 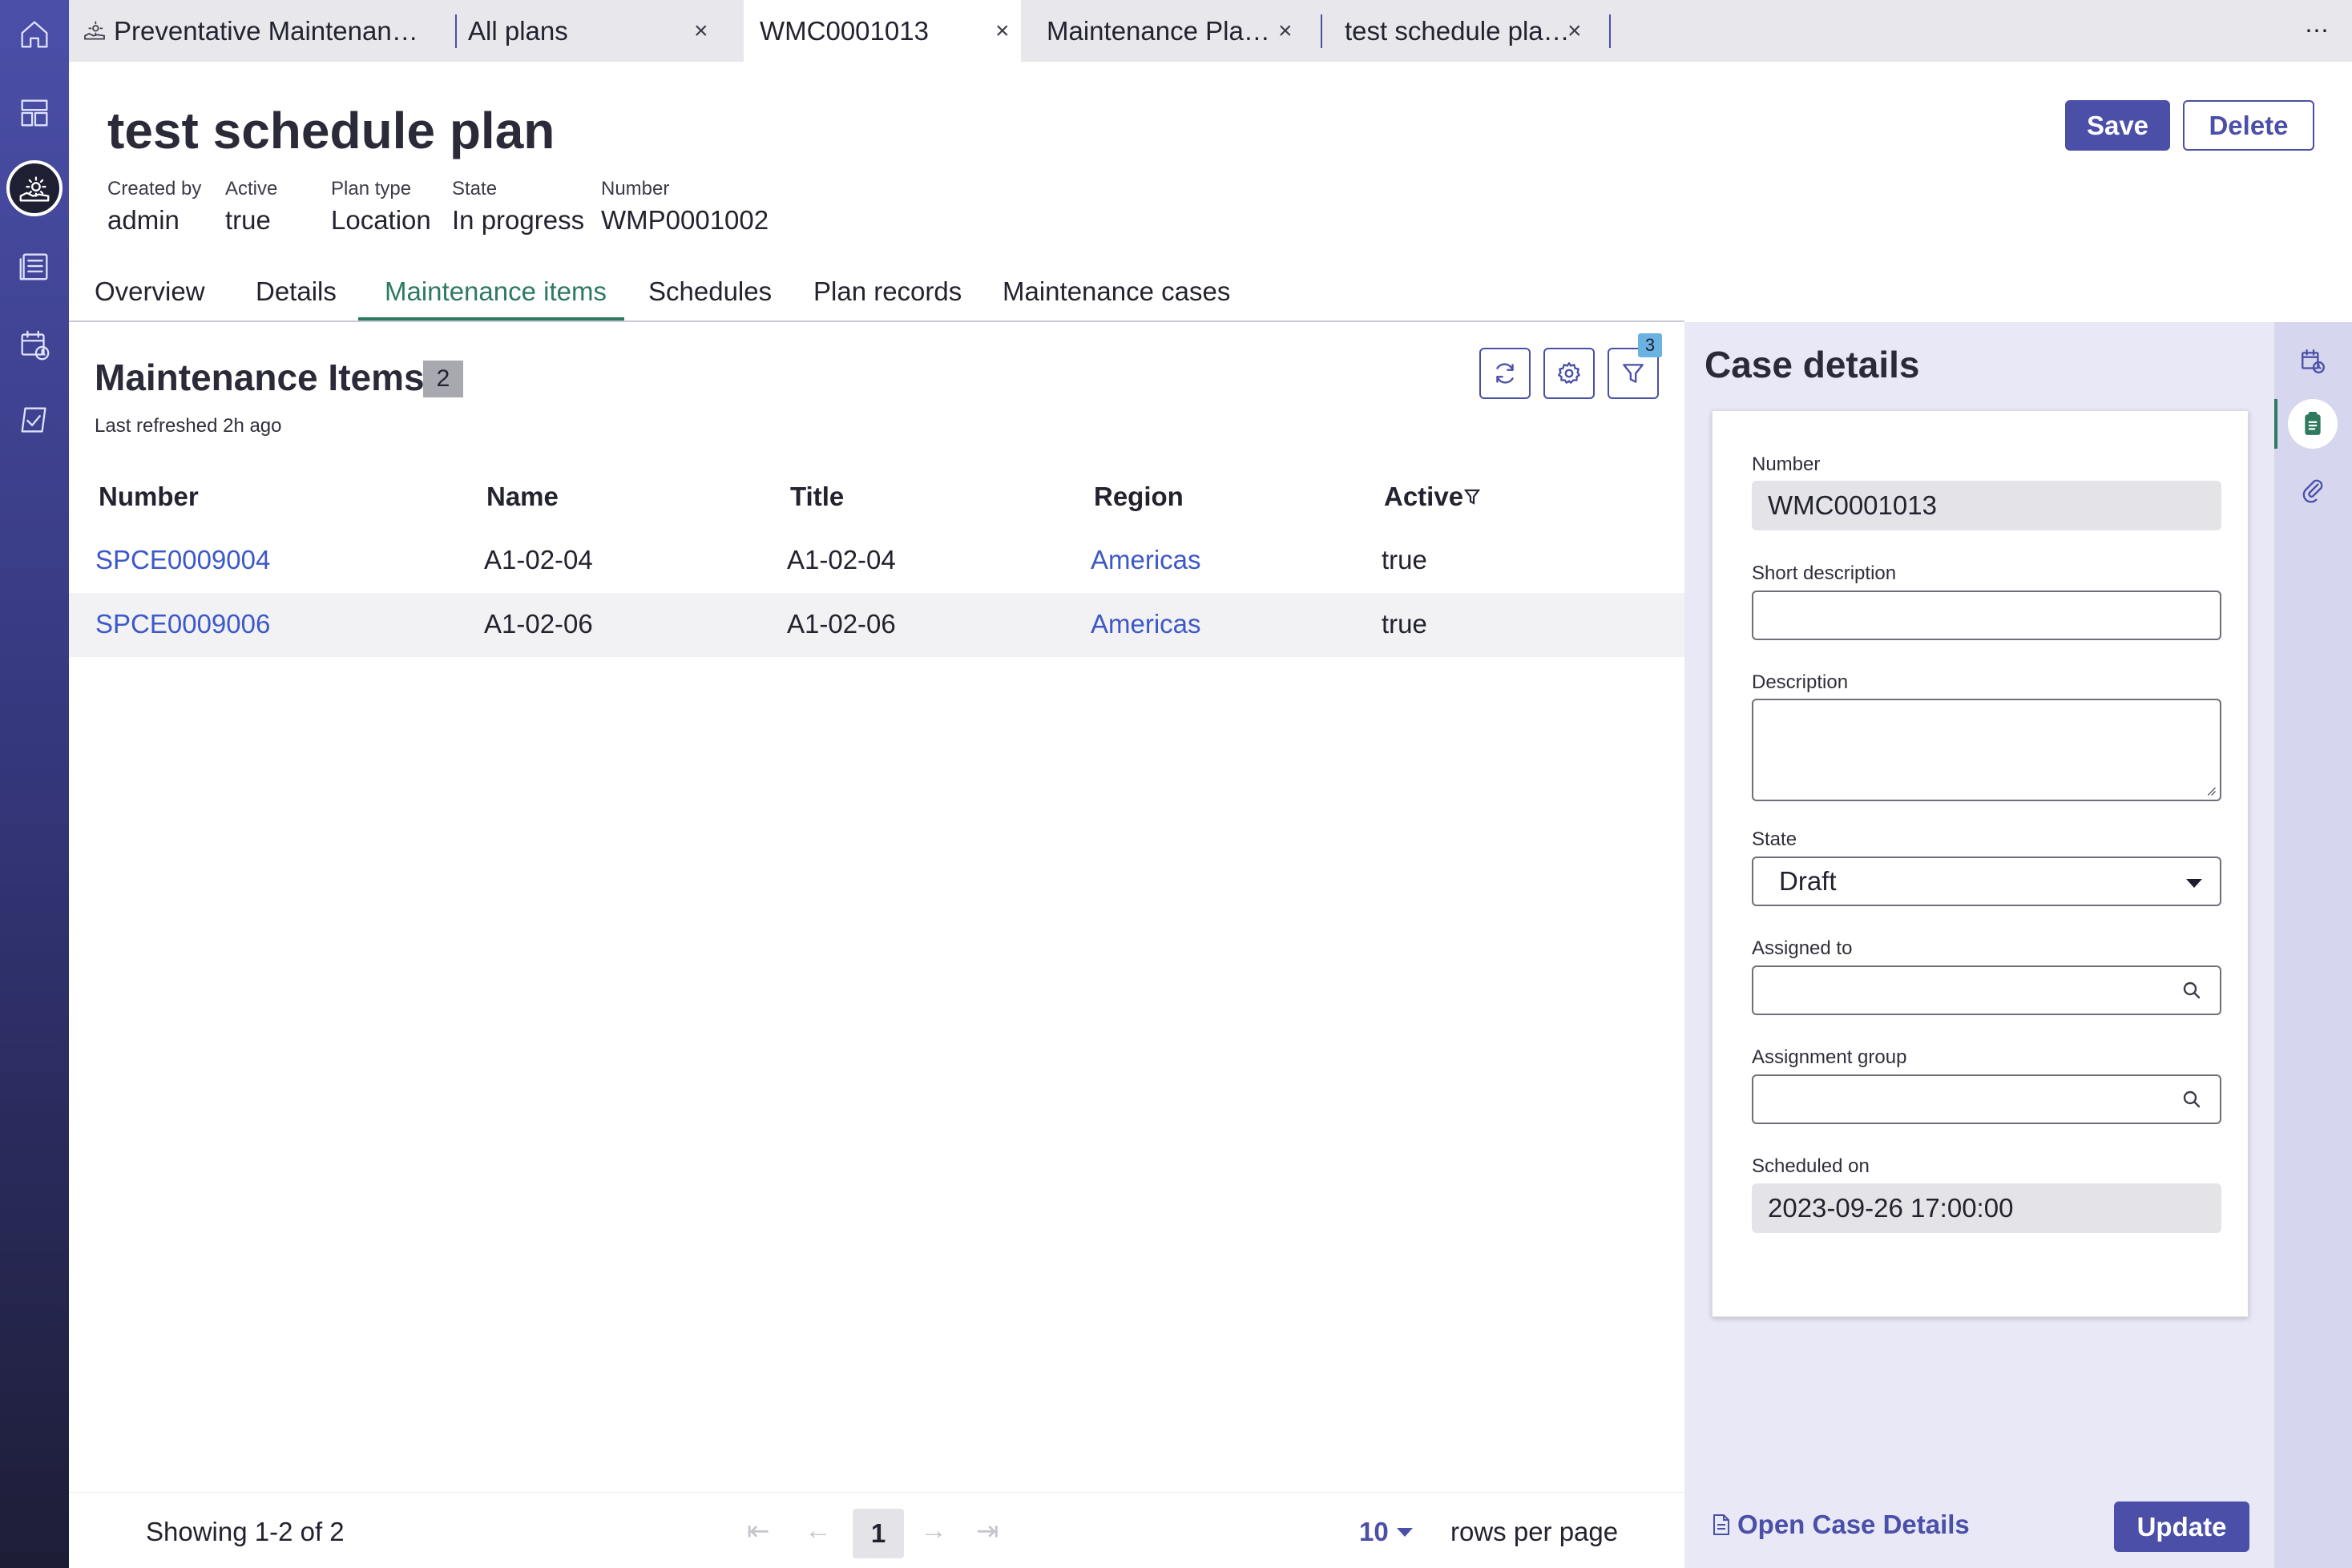 I want to click on tab-plan-records: Plan records, so click(x=888, y=291).